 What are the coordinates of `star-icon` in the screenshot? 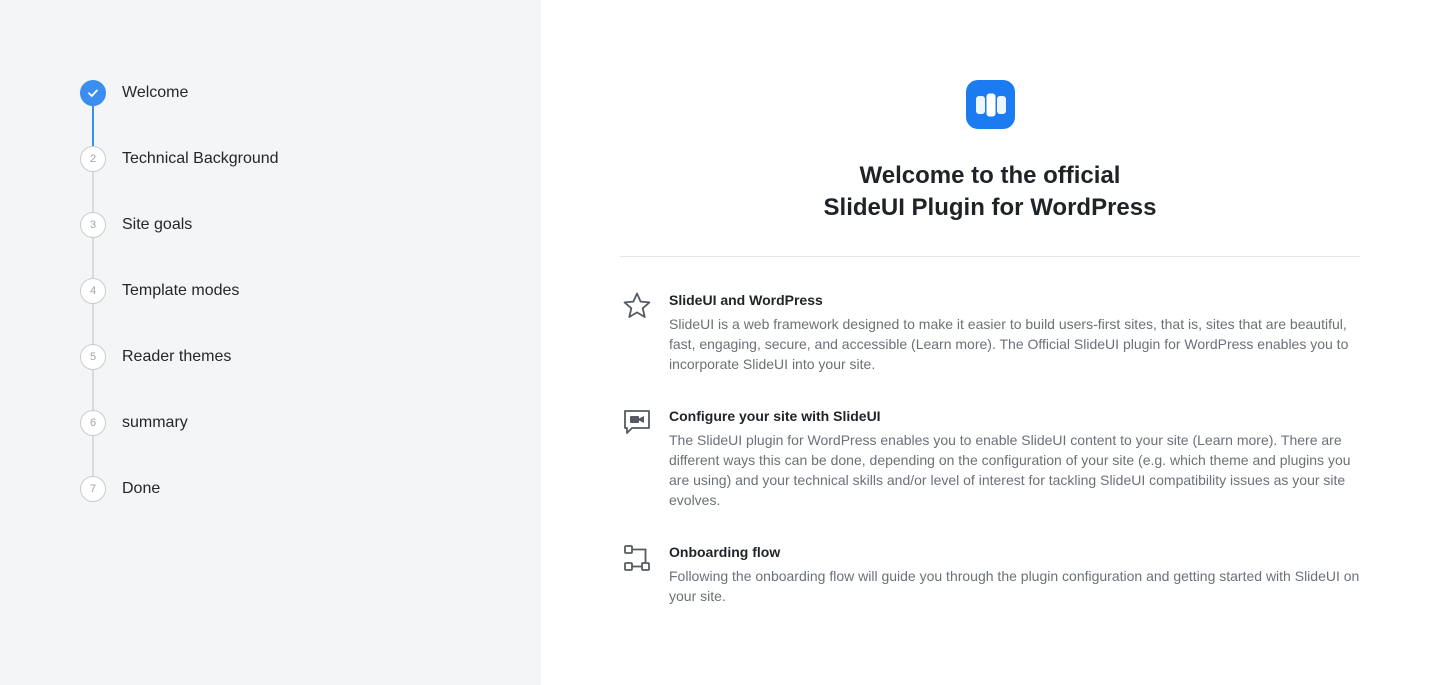 It's located at (637, 306).